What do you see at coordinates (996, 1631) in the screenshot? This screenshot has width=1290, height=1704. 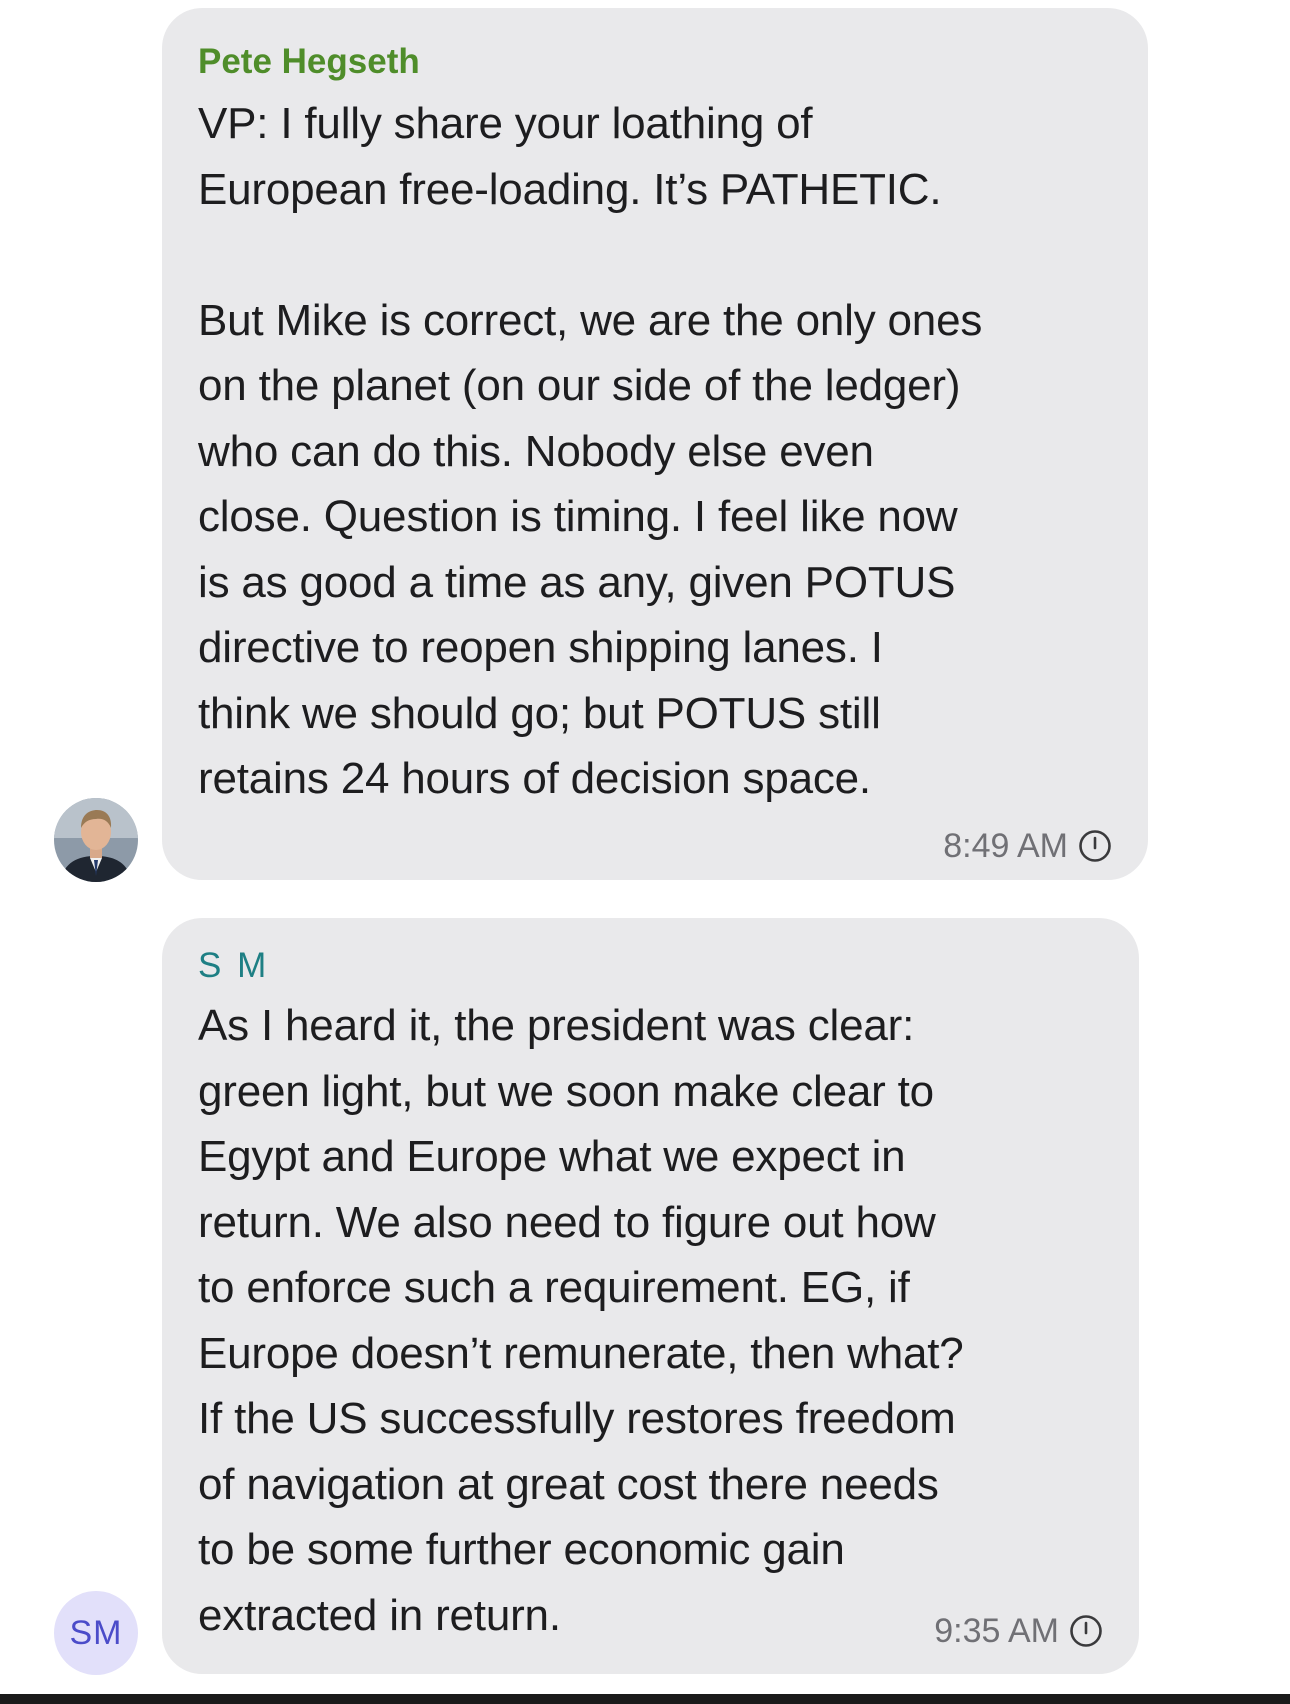 I see `message-timestamp: 9:35 AM` at bounding box center [996, 1631].